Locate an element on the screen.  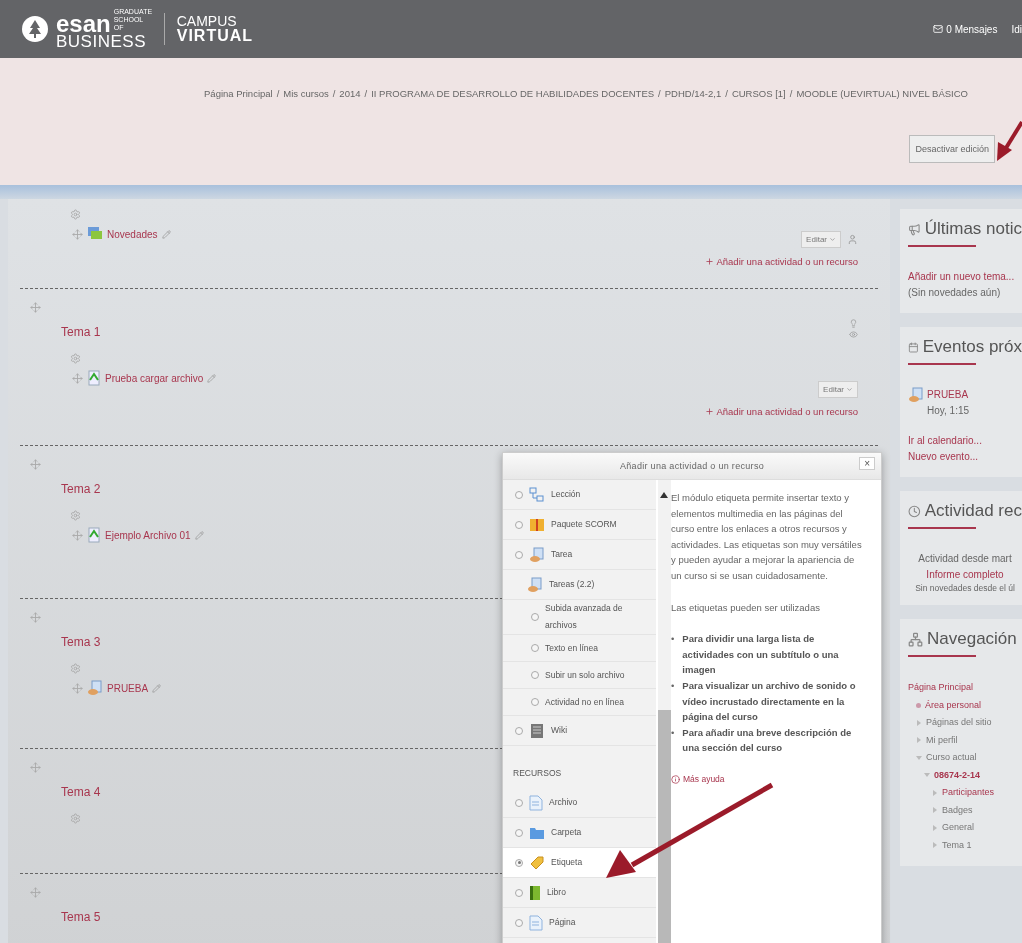
report-link: Informe completo is located at coordinates (965, 575).